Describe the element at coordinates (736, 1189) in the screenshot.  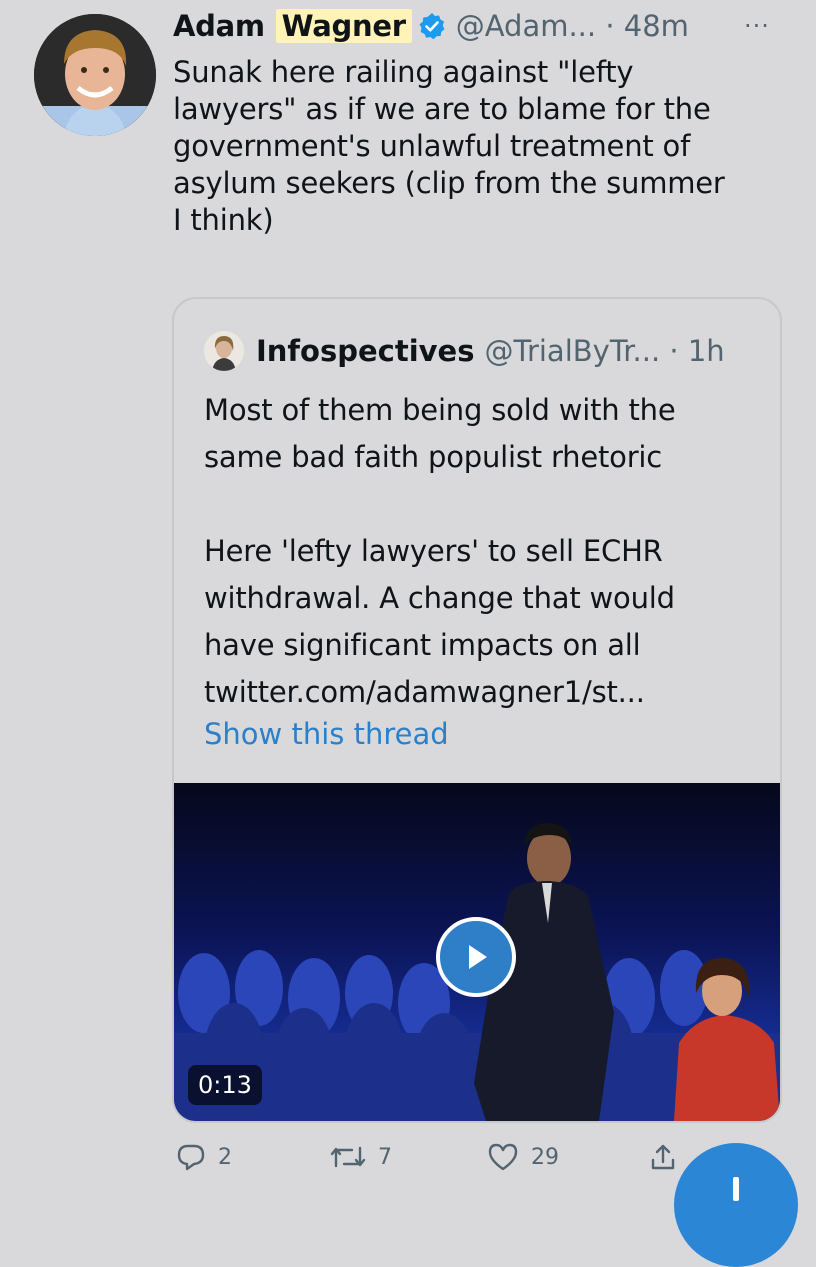
I see `compose-plus-icon` at that location.